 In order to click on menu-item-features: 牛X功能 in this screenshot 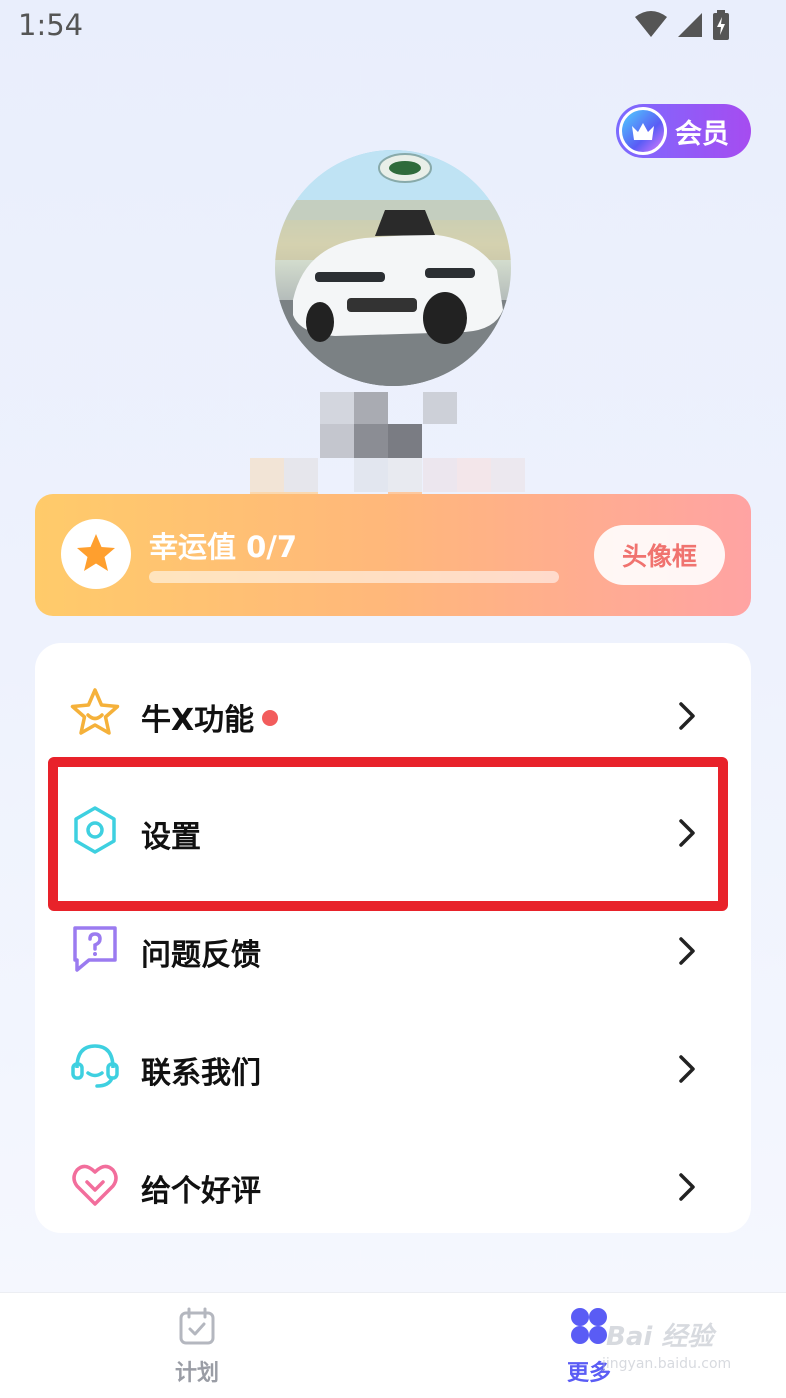, I will do `click(393, 710)`.